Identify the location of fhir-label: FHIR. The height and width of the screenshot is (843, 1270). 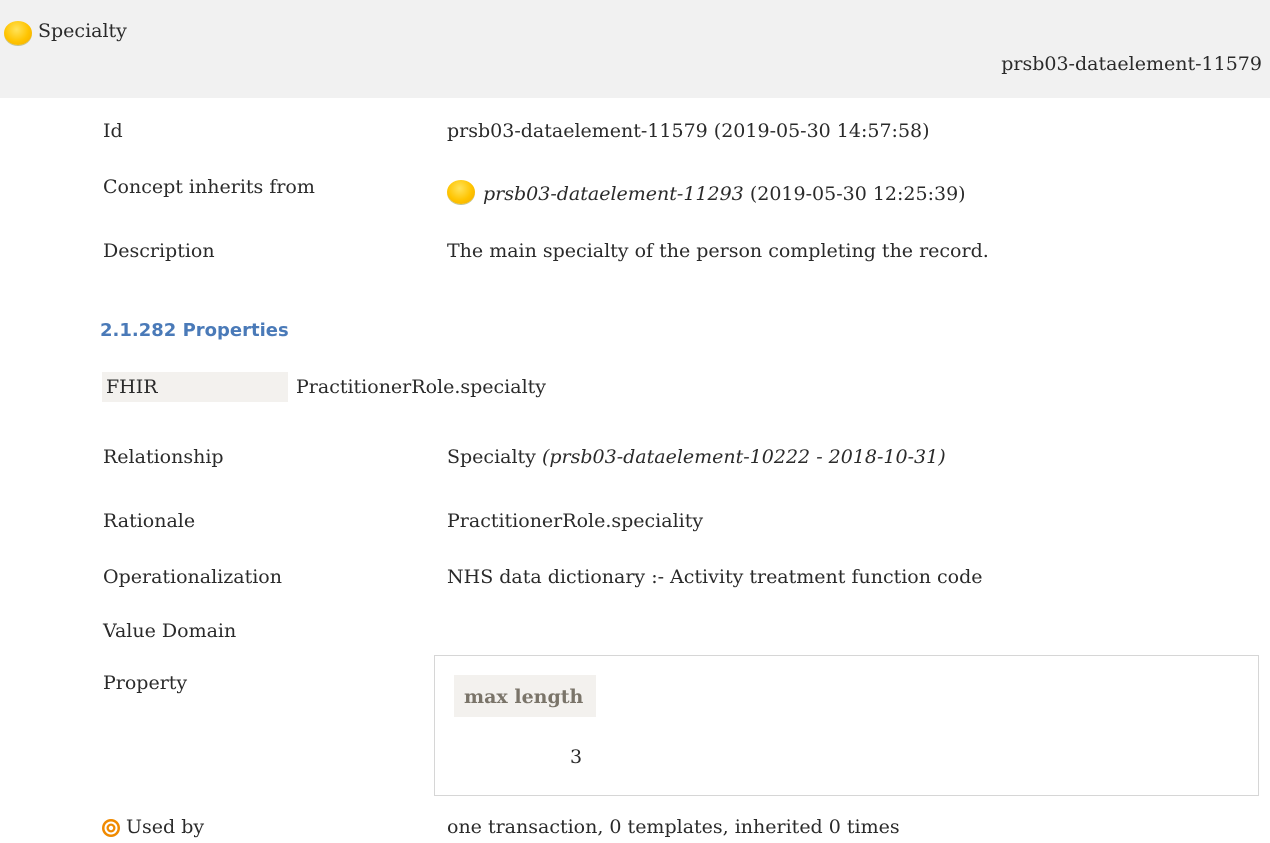
(195, 387).